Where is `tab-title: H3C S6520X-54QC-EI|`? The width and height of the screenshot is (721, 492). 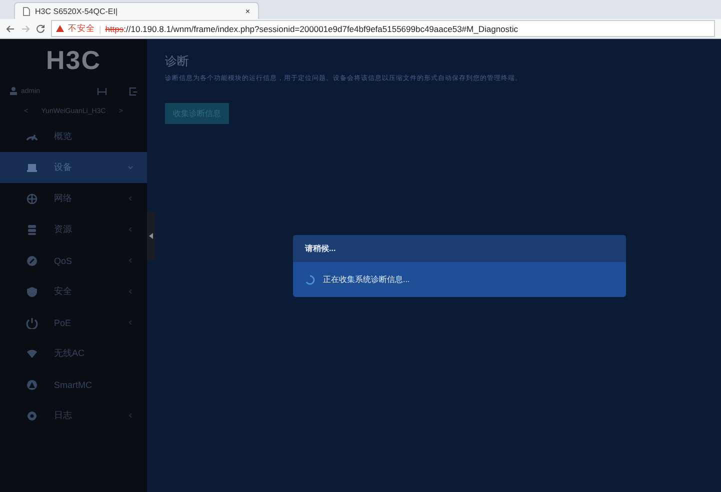
tab-title: H3C S6520X-54QC-EI| is located at coordinates (77, 11).